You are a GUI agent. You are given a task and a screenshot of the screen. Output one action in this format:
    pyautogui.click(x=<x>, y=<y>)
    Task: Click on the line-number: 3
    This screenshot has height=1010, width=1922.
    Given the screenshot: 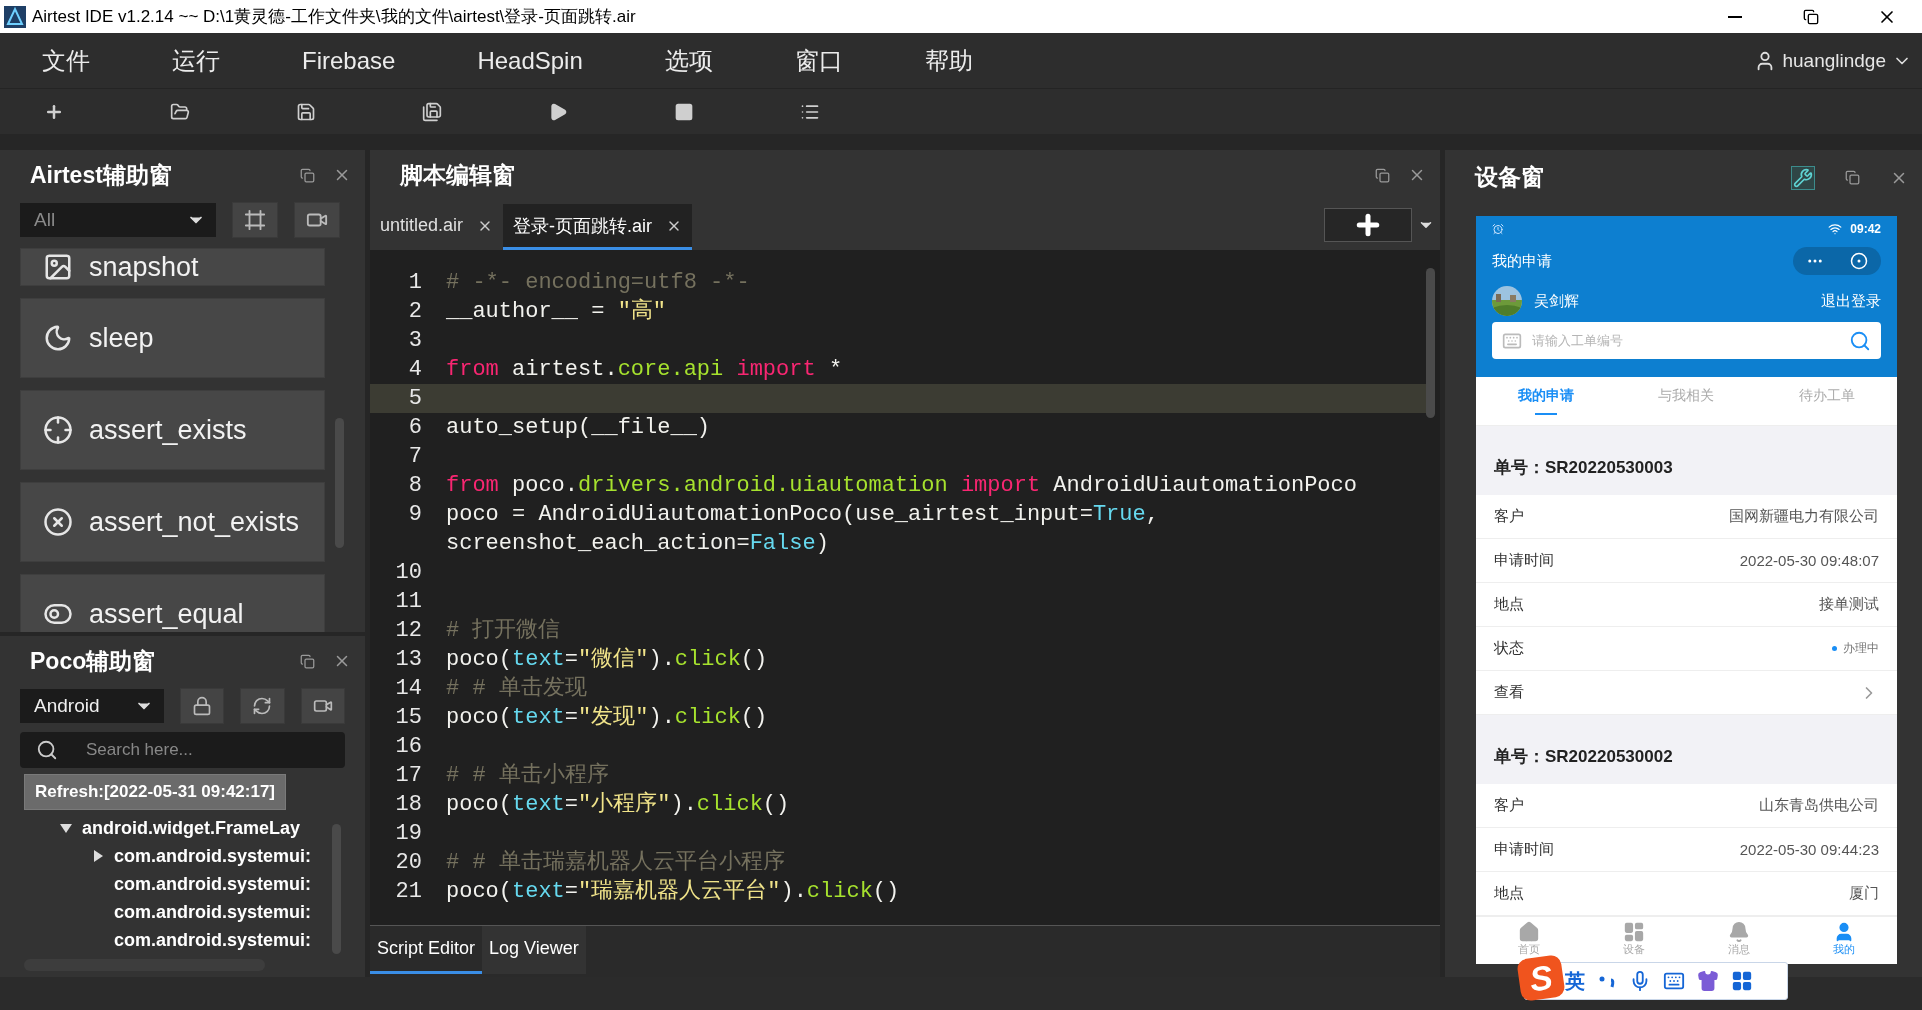 What is the action you would take?
    pyautogui.click(x=414, y=341)
    